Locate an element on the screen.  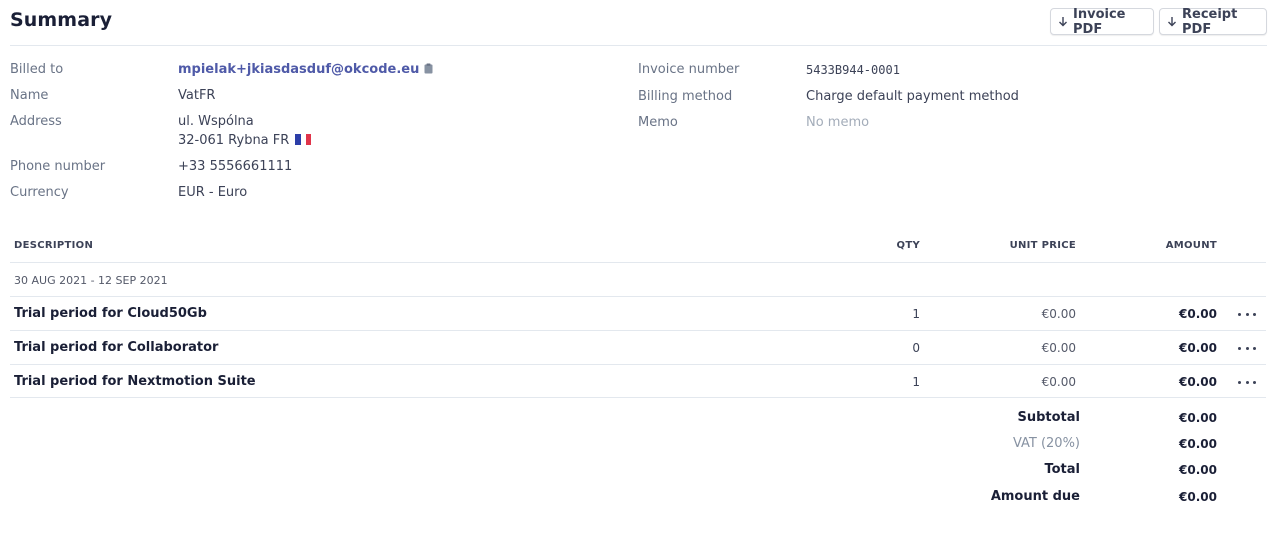
address-line1: ul. Wspólna is located at coordinates (216, 121).